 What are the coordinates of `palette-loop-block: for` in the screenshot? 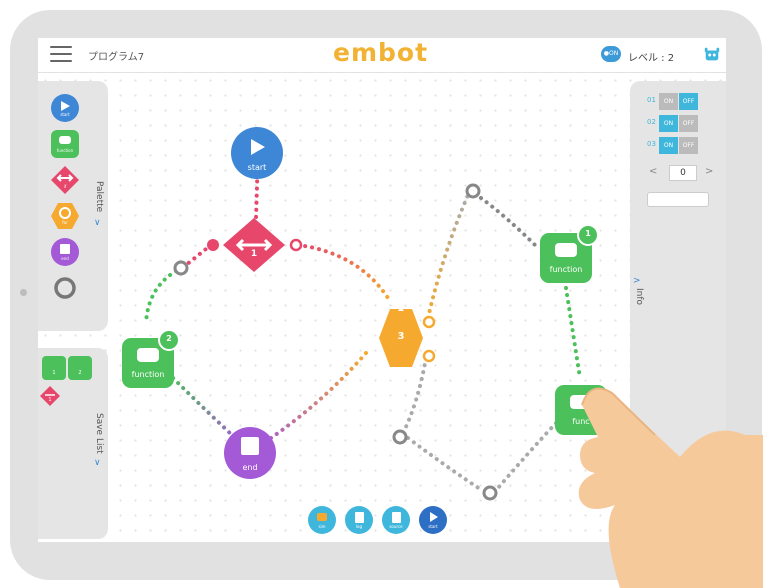 It's located at (65, 216).